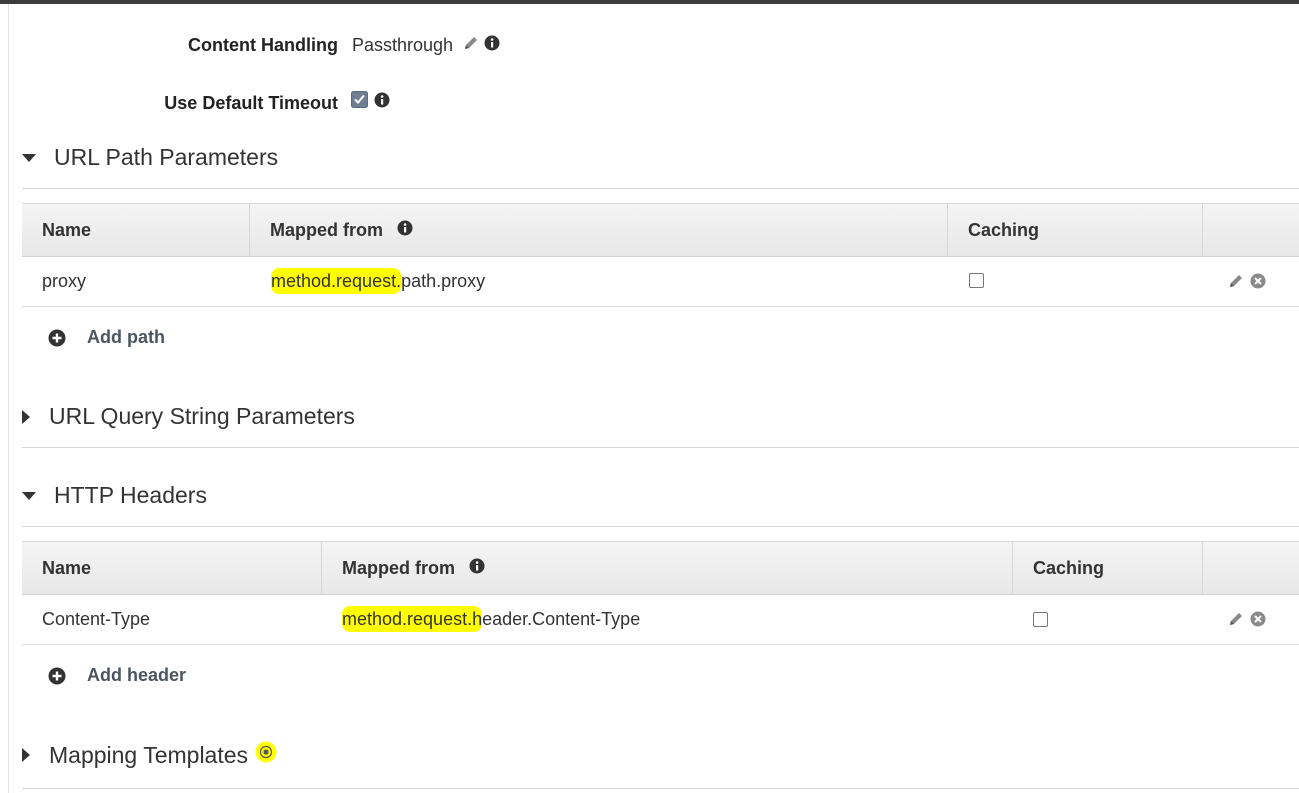  What do you see at coordinates (8, 398) in the screenshot?
I see `left-divider` at bounding box center [8, 398].